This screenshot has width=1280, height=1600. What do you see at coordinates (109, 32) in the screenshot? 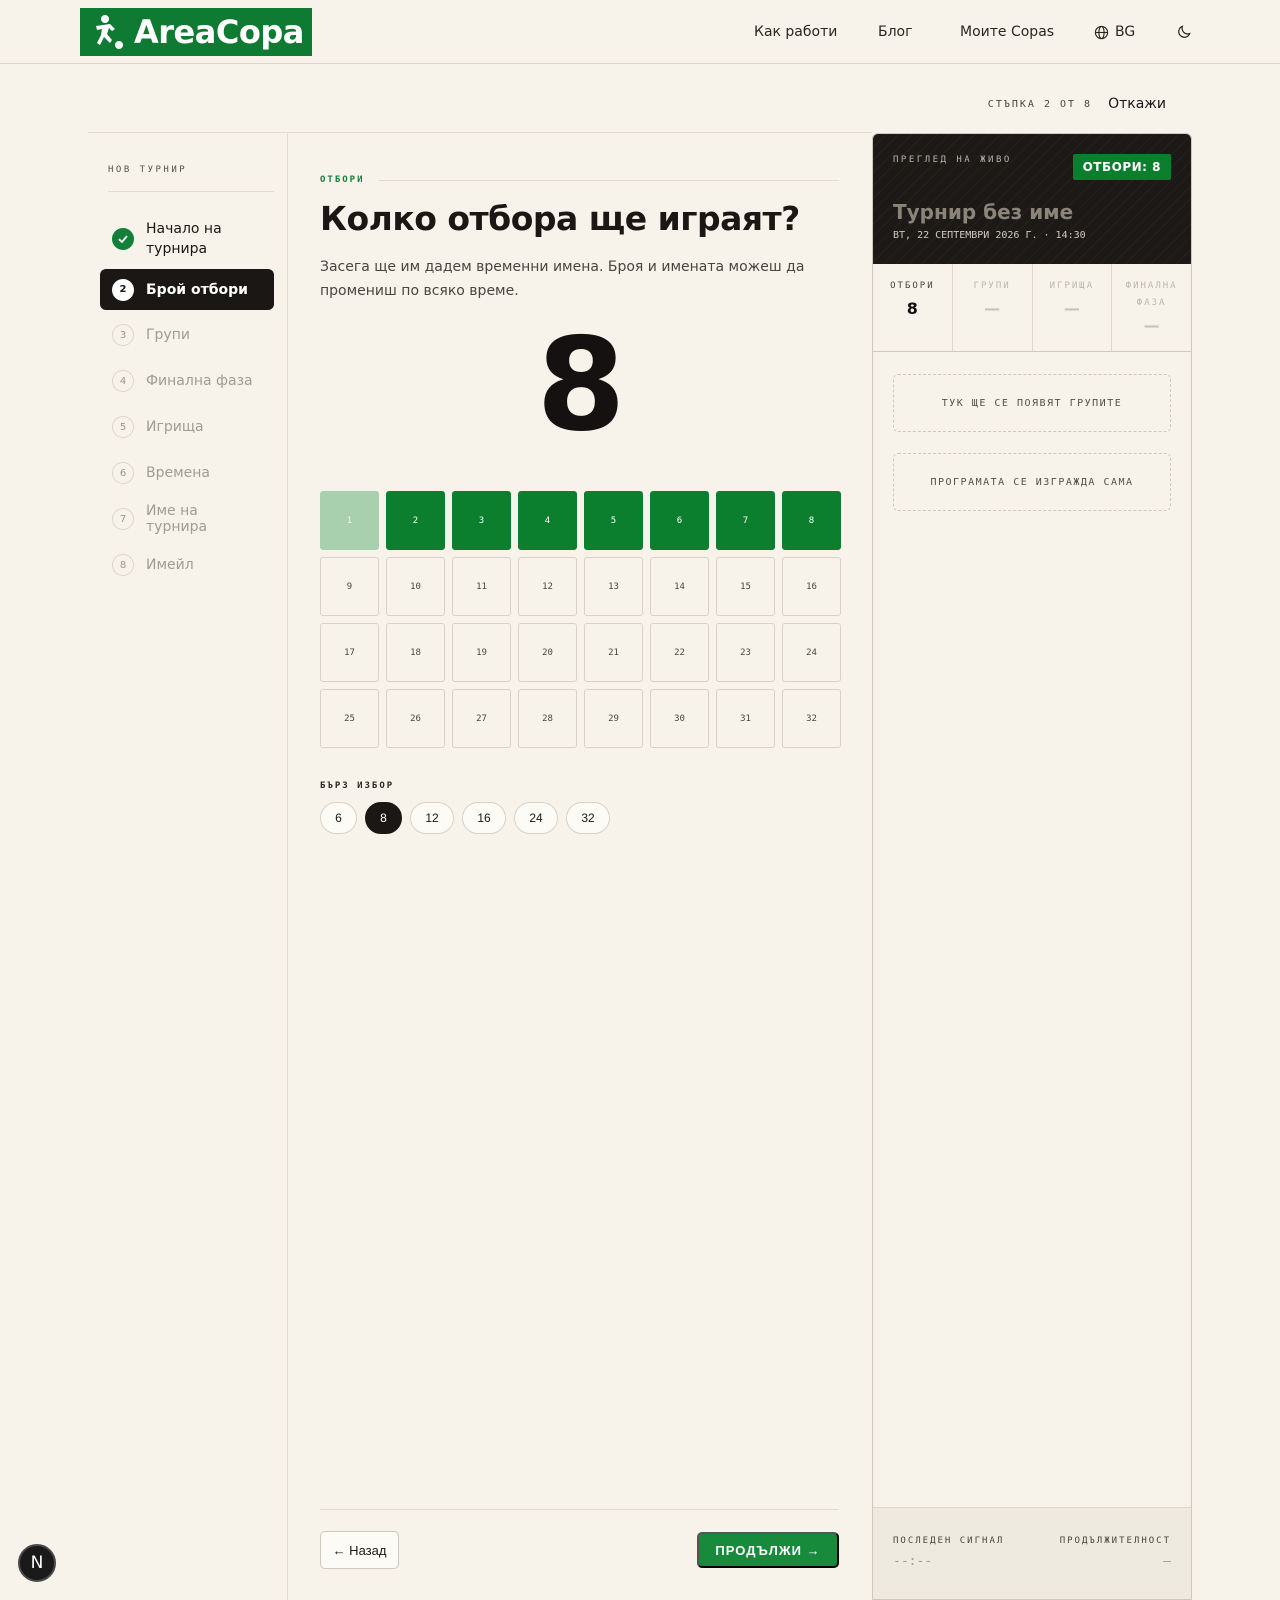
I see `football-player-icon` at bounding box center [109, 32].